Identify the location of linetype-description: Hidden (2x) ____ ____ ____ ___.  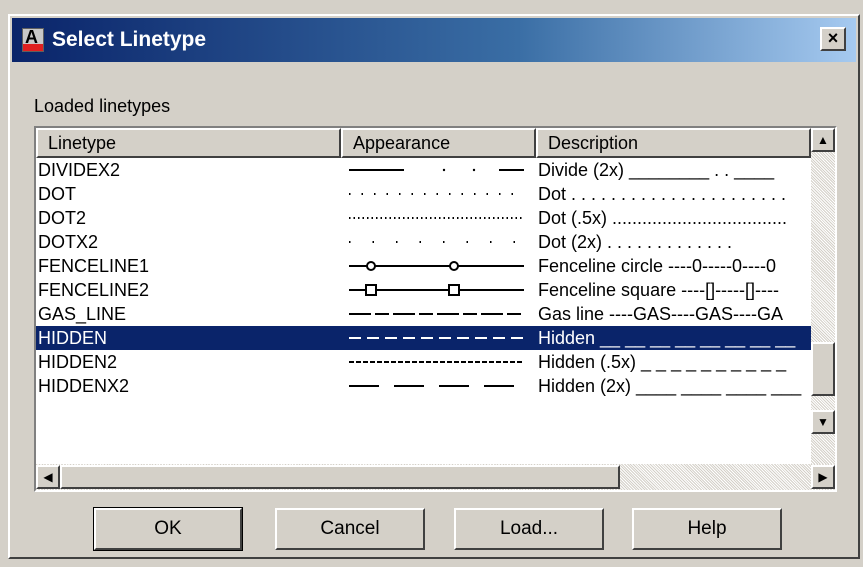
(670, 385).